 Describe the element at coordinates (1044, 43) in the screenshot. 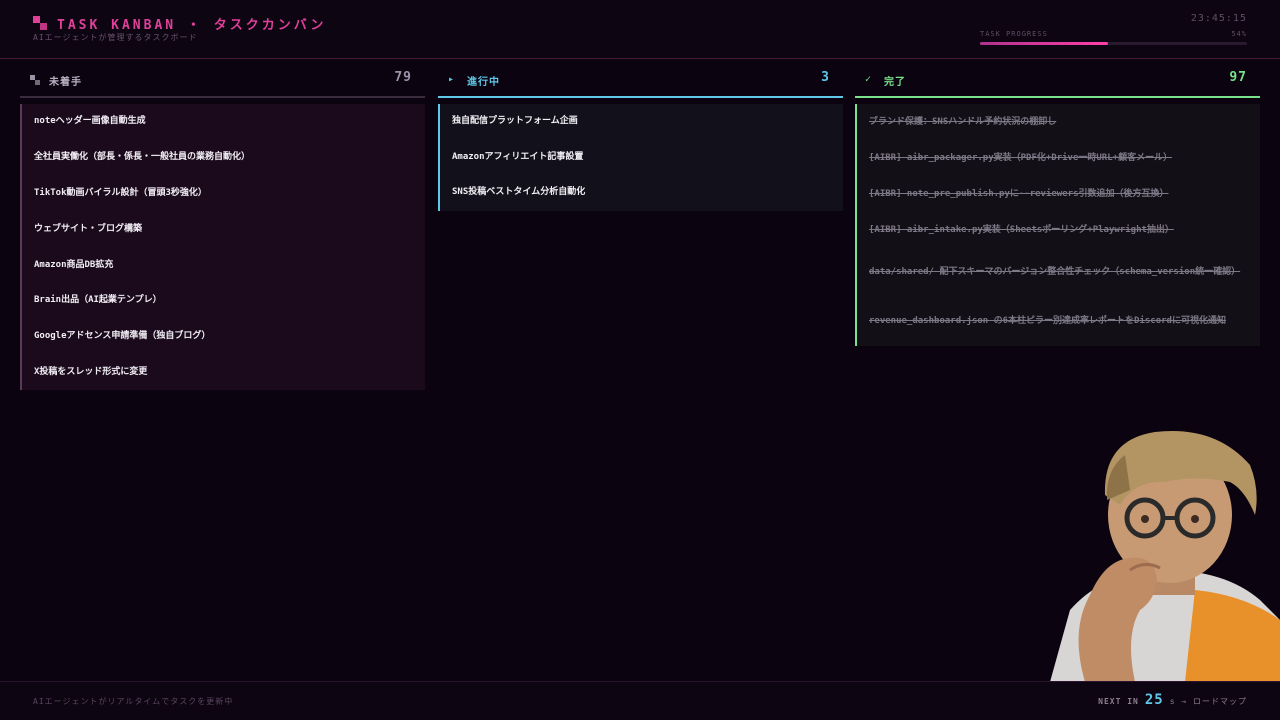

I see `progress-bar-fill` at that location.